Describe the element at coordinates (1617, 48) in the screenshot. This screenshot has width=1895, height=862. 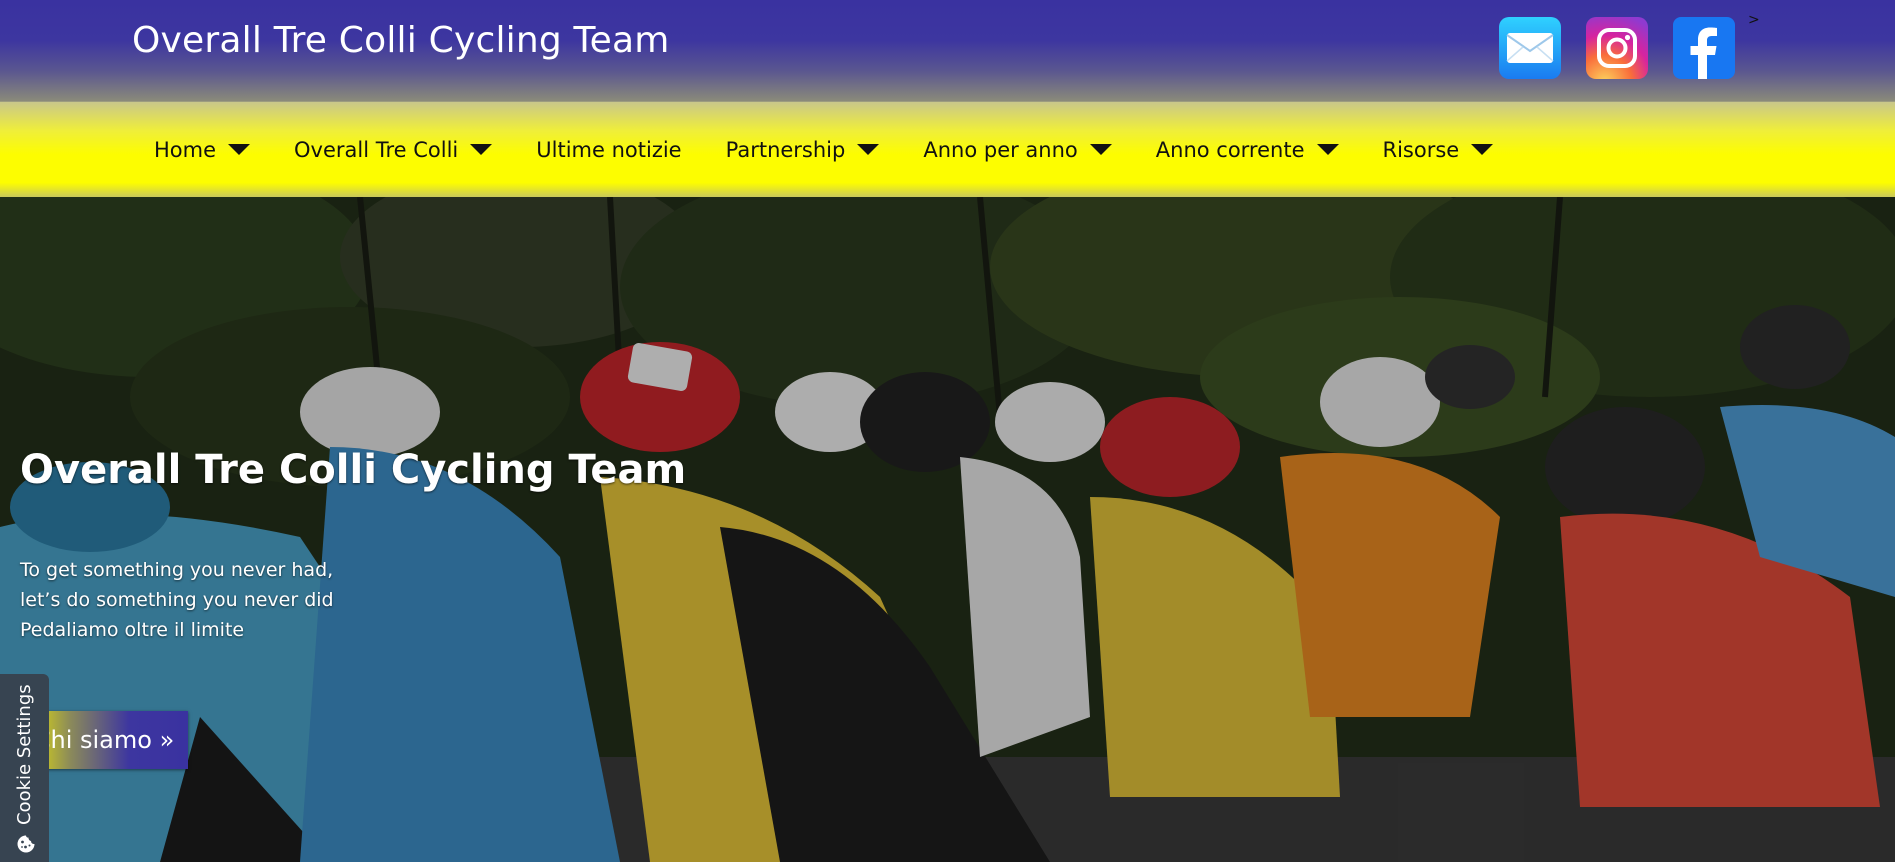
I see `instagram-icon` at that location.